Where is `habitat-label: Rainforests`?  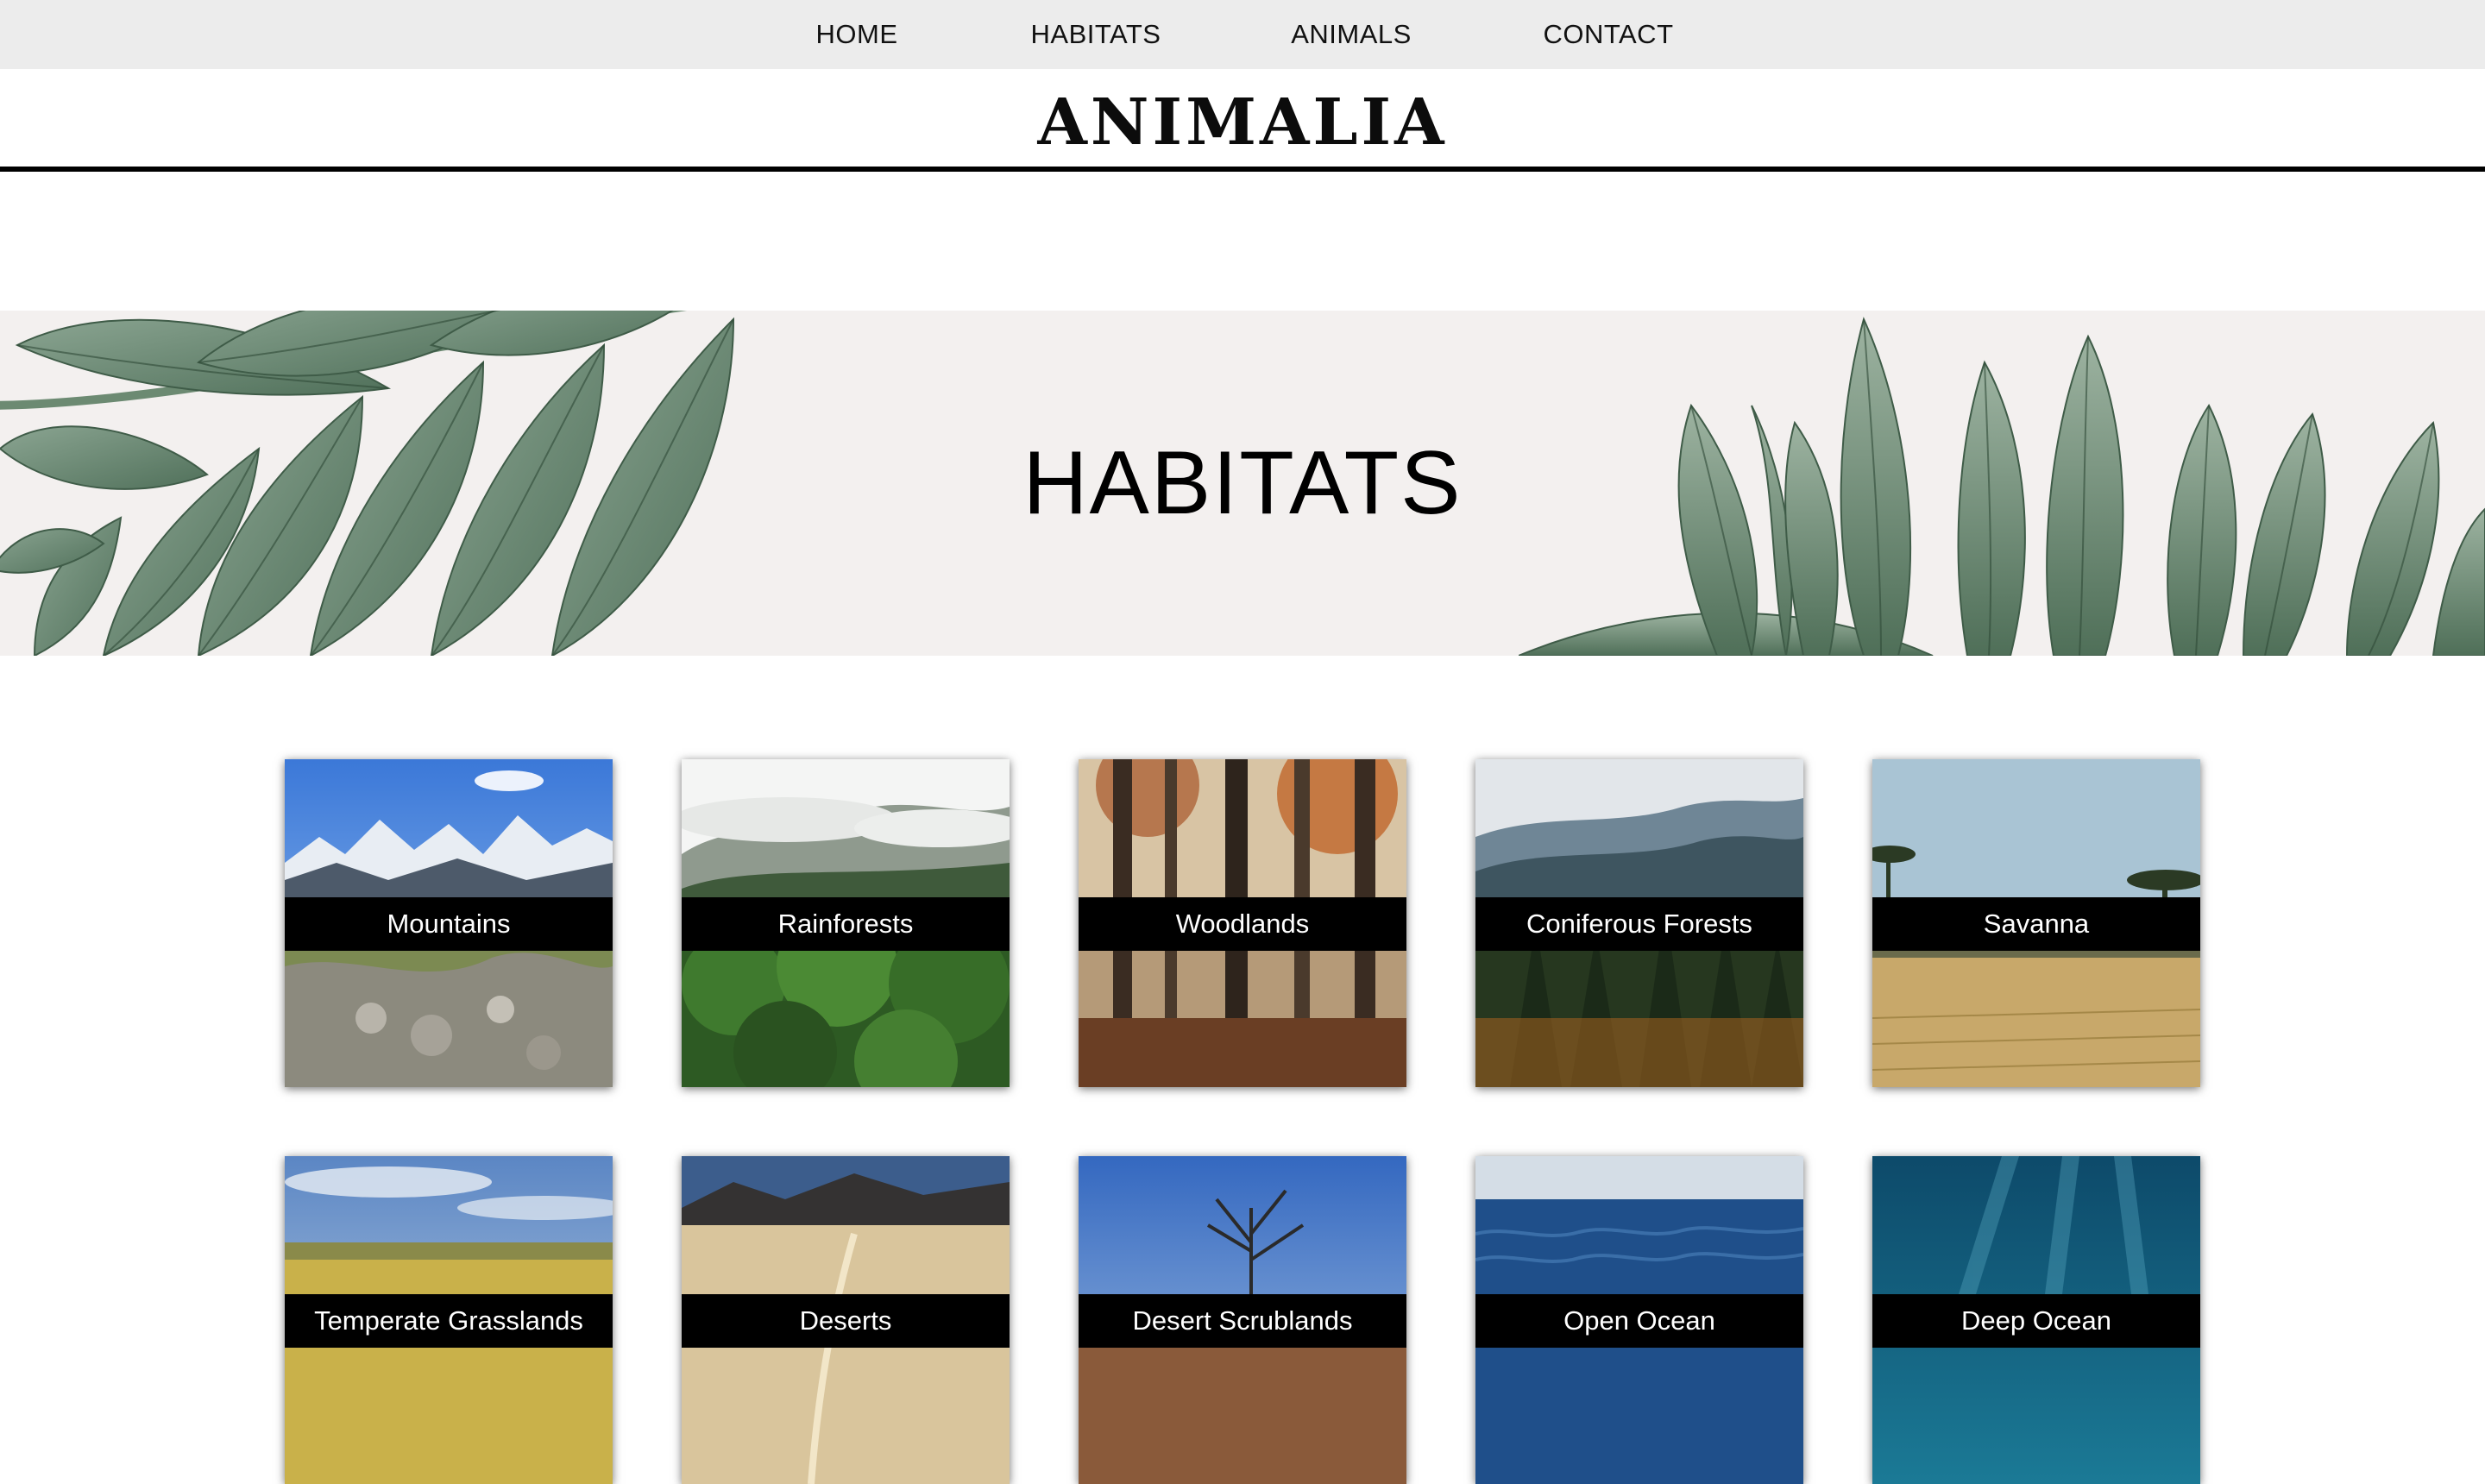
habitat-label: Rainforests is located at coordinates (846, 924).